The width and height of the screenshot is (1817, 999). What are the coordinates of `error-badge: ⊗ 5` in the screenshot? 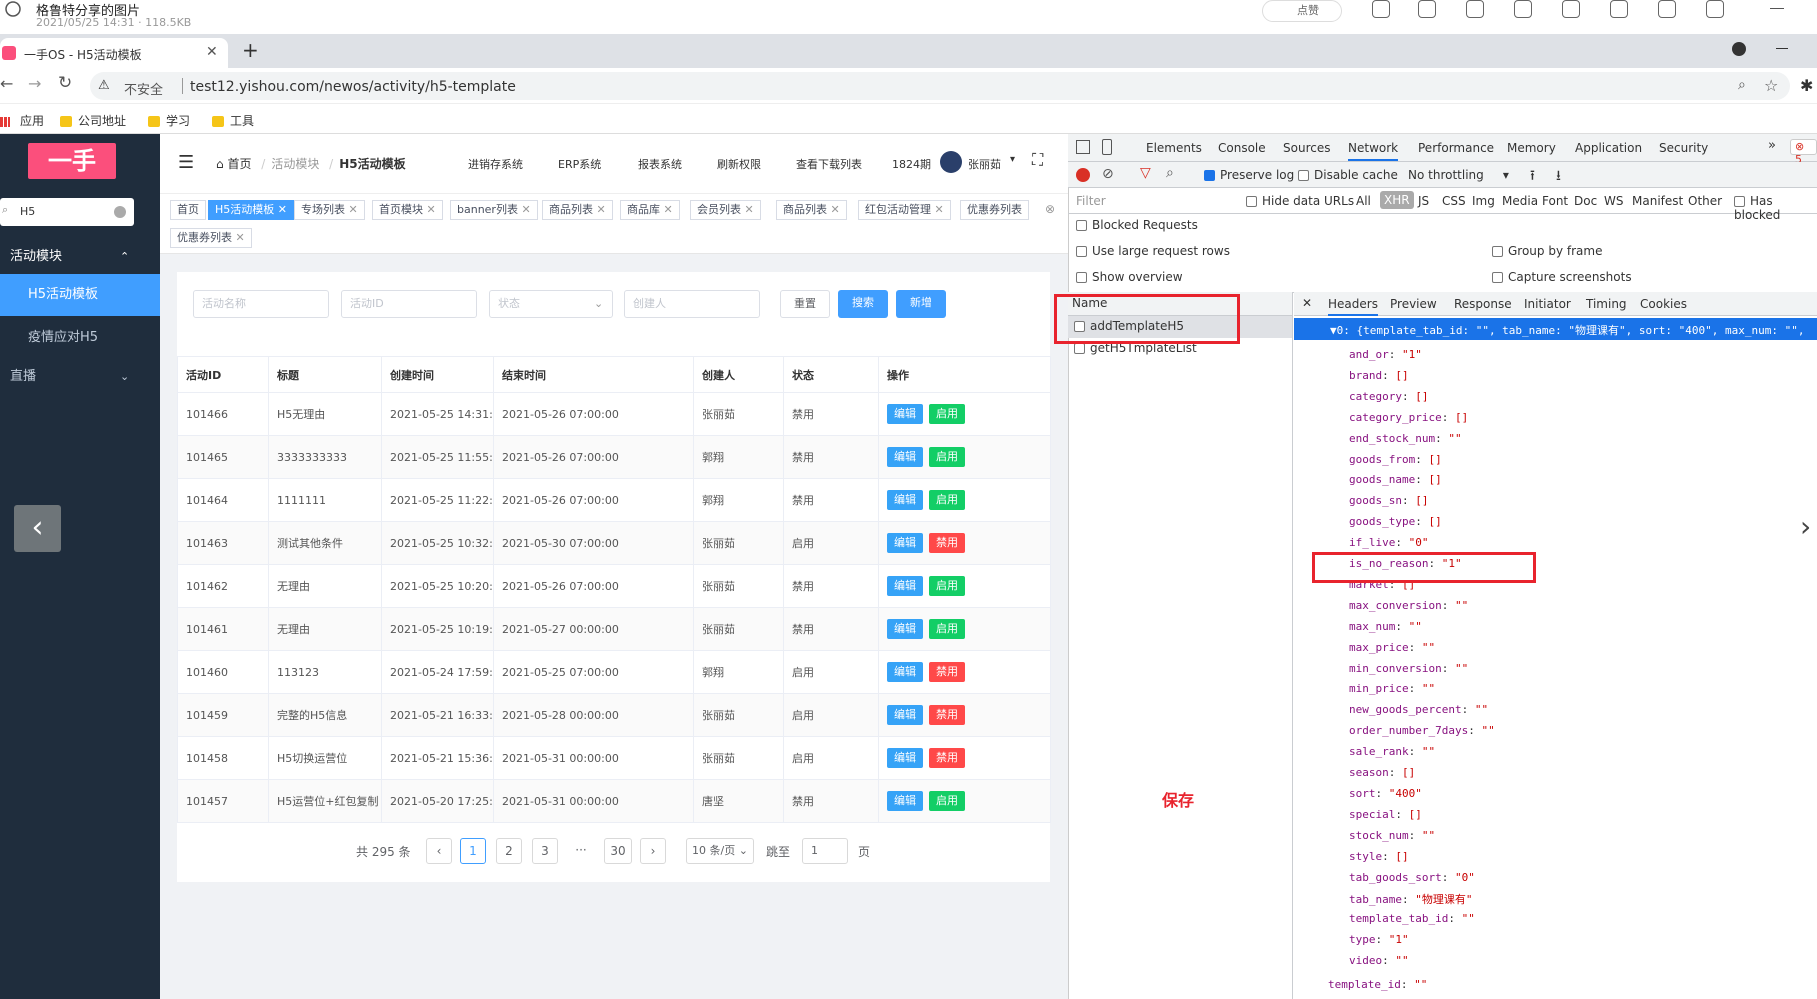 It's located at (1803, 152).